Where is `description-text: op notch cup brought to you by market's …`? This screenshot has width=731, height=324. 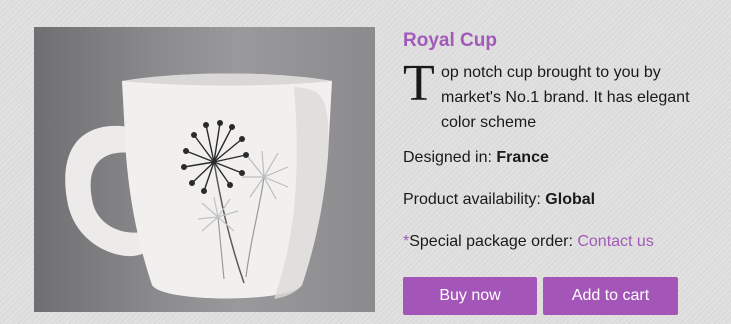
description-text: op notch cup brought to you by market's … is located at coordinates (565, 97).